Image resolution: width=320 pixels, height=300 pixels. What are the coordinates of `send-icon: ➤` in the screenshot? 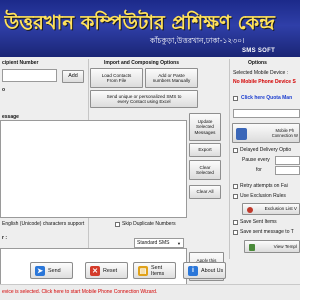 It's located at (40, 270).